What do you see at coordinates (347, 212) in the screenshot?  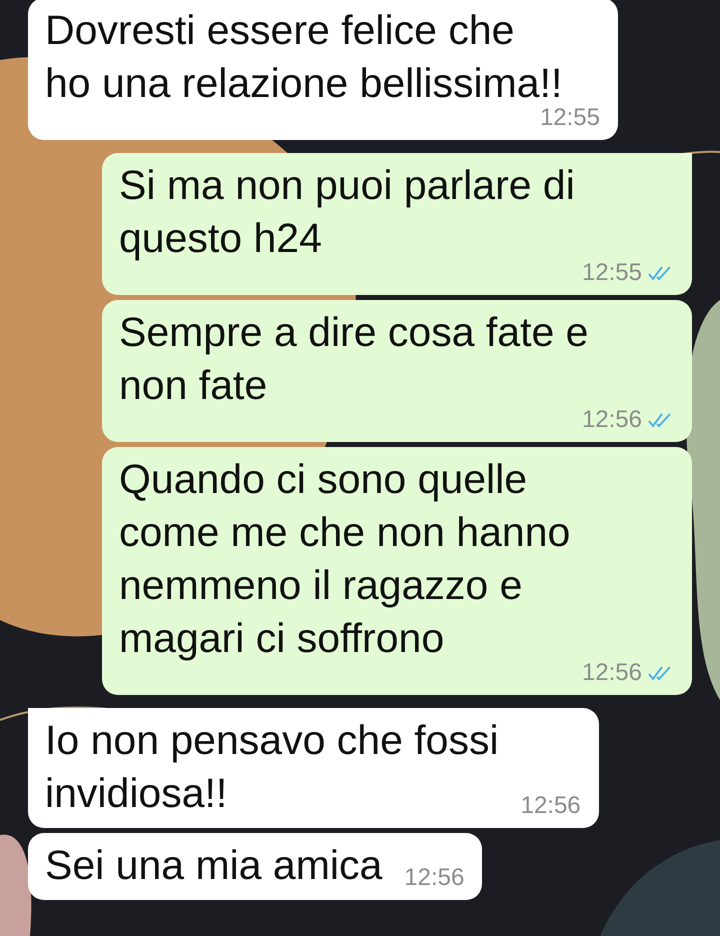 I see `message-text: Si ma non puoi parlare di questo h24` at bounding box center [347, 212].